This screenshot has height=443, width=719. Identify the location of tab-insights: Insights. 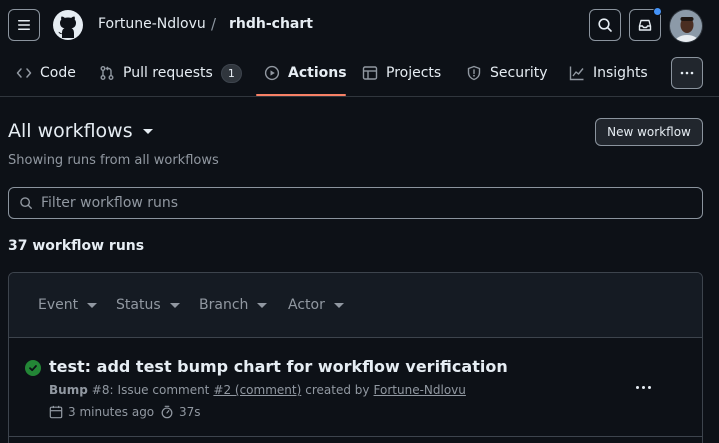
(608, 73).